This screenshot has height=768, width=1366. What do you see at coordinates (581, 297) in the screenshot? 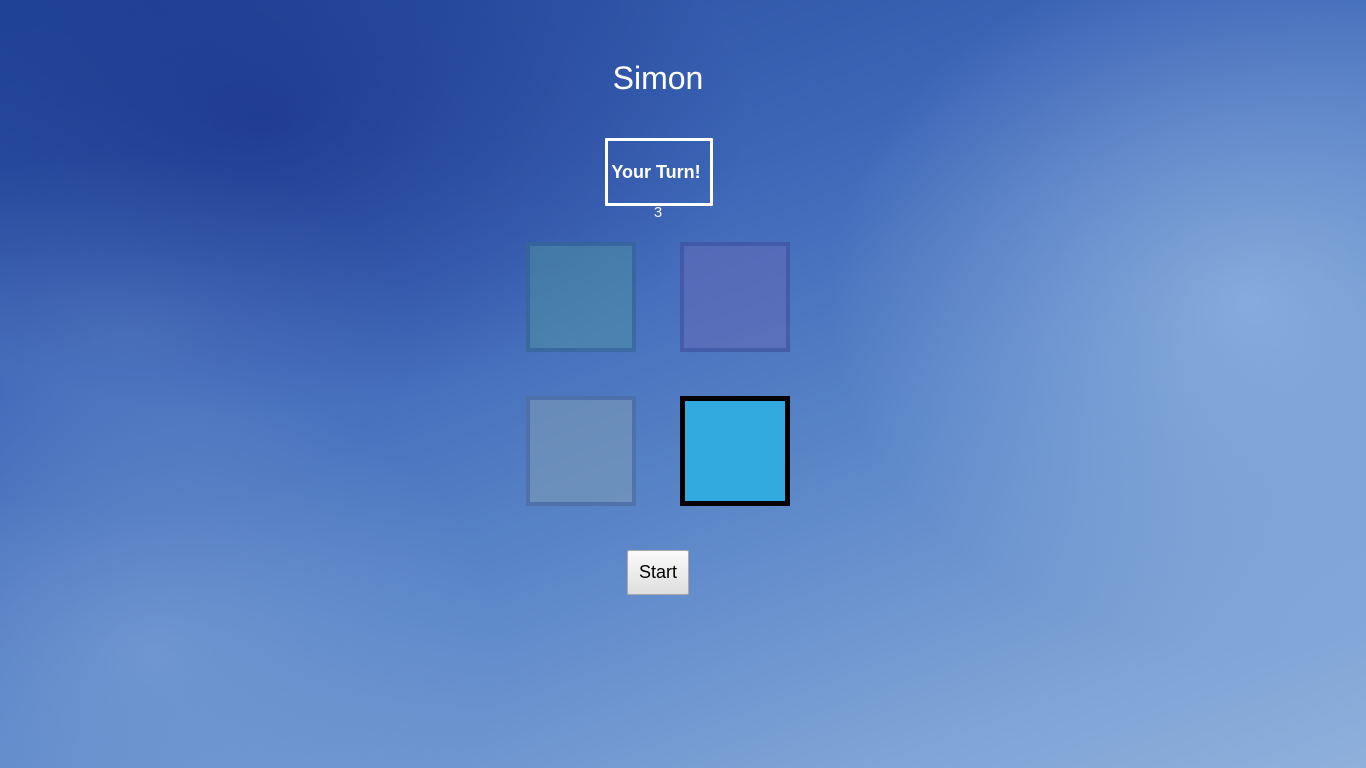
I see `green-pad` at bounding box center [581, 297].